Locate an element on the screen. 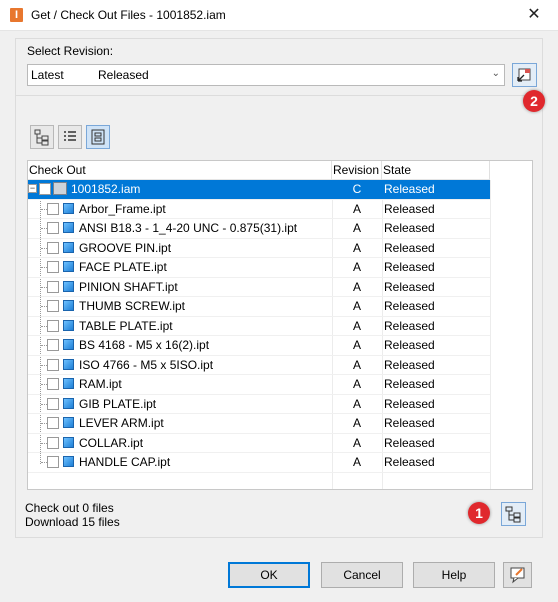  tree-view-button is located at coordinates (42, 137).